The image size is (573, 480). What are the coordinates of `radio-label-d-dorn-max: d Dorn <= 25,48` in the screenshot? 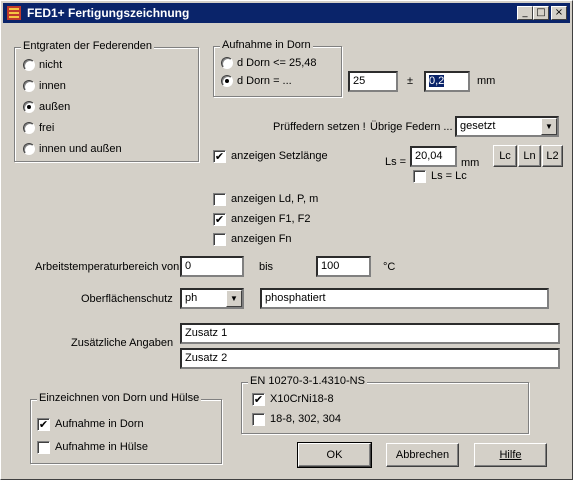 It's located at (277, 63).